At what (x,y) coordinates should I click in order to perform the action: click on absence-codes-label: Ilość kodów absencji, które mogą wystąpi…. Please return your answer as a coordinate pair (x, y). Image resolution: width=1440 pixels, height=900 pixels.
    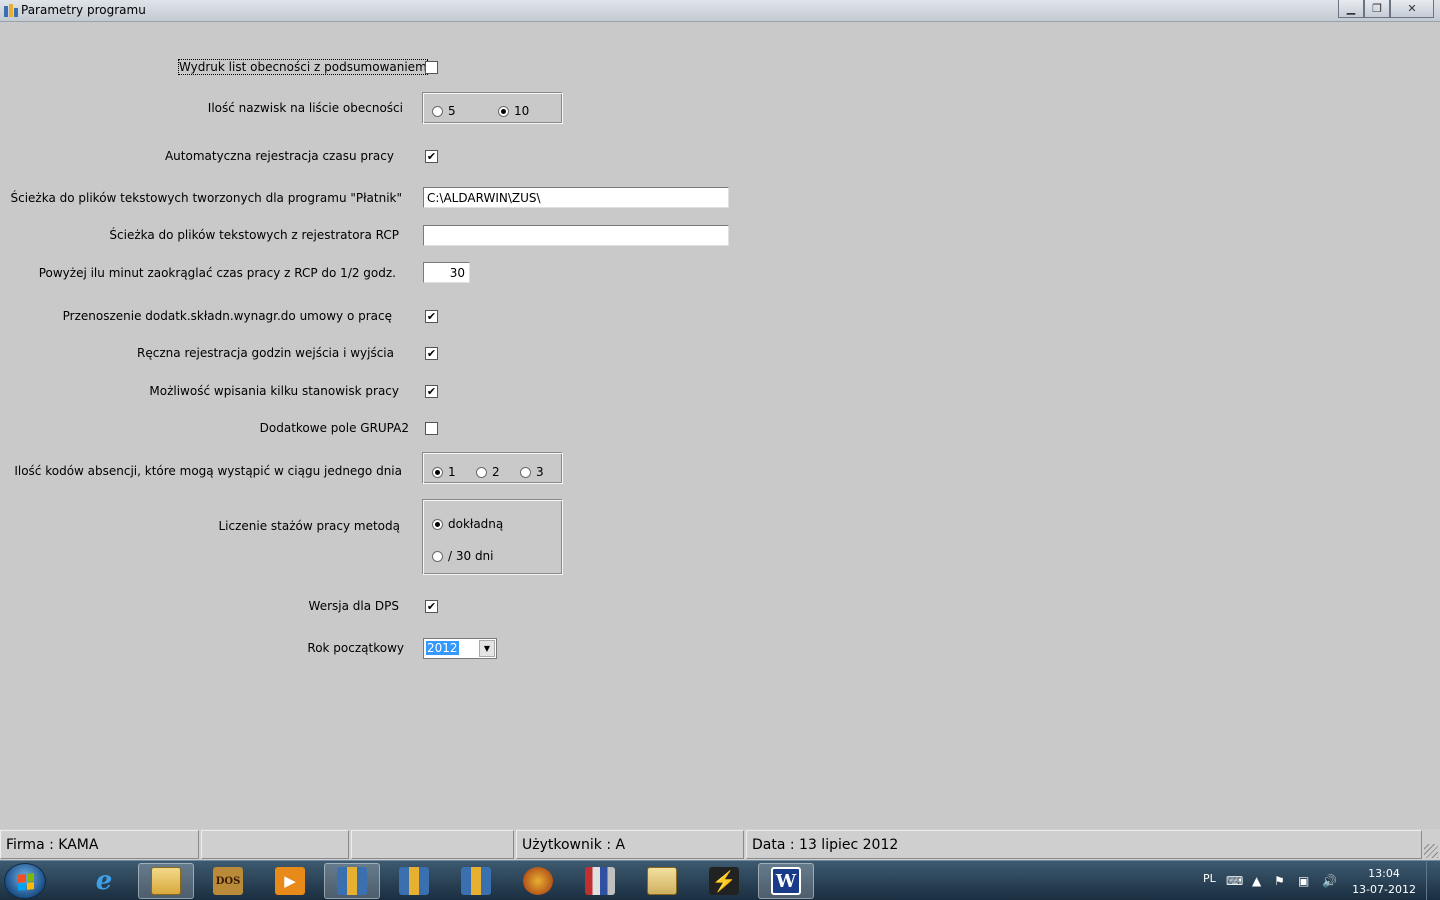
    Looking at the image, I should click on (208, 471).